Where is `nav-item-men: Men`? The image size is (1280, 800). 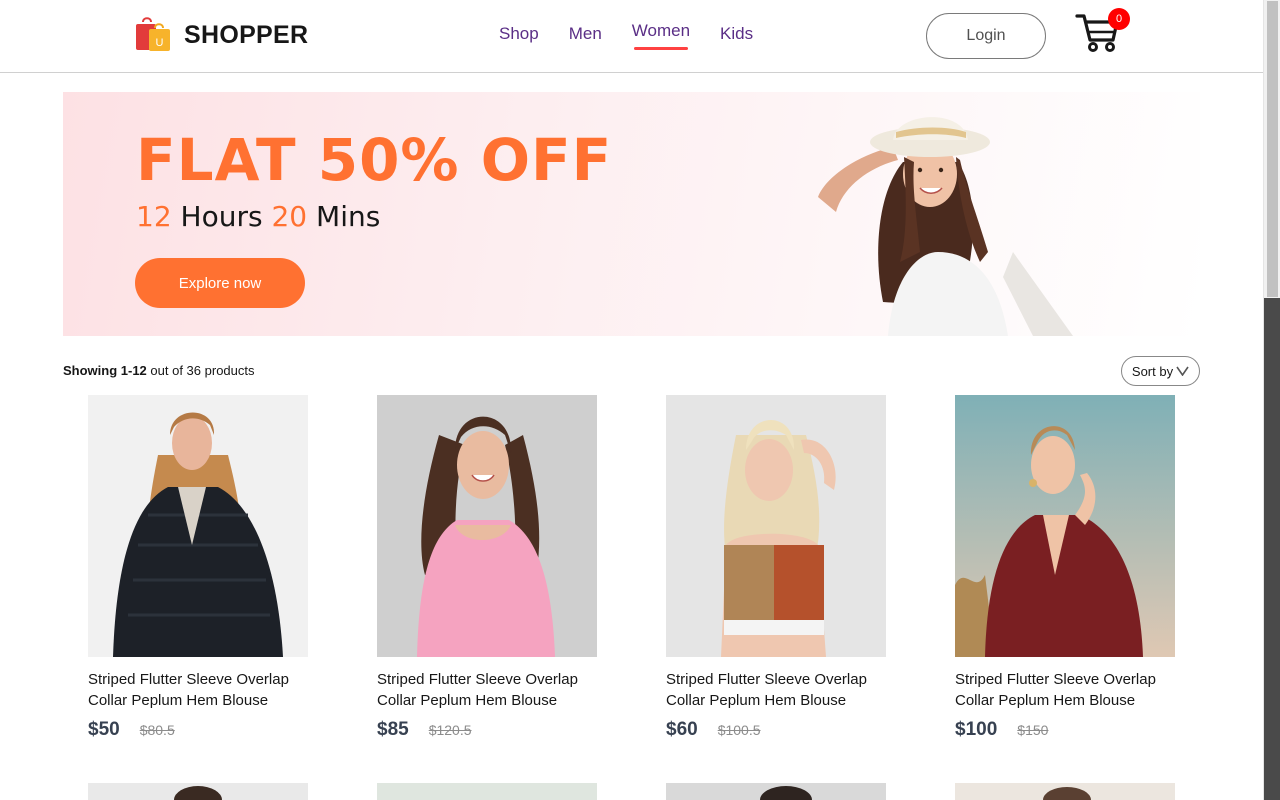 nav-item-men: Men is located at coordinates (585, 39).